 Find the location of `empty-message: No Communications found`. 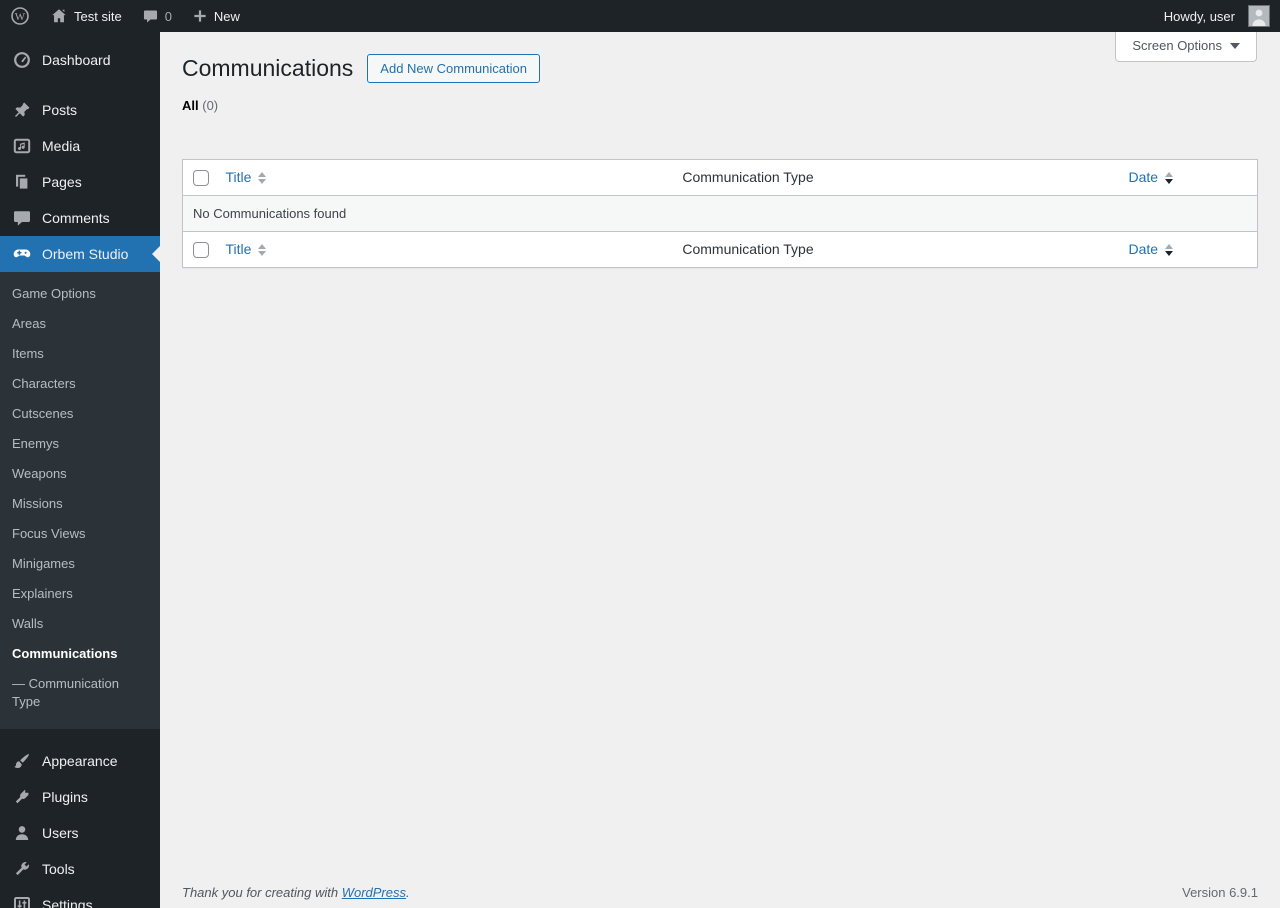

empty-message: No Communications found is located at coordinates (720, 213).